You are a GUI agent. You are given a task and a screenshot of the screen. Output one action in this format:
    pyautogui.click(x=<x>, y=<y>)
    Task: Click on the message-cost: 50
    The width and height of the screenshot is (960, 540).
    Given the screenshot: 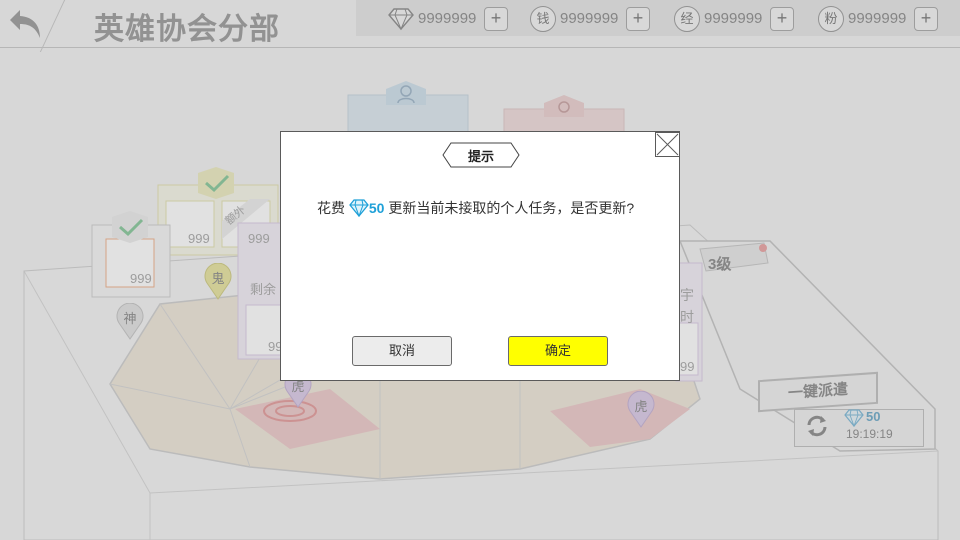 What is the action you would take?
    pyautogui.click(x=376, y=208)
    